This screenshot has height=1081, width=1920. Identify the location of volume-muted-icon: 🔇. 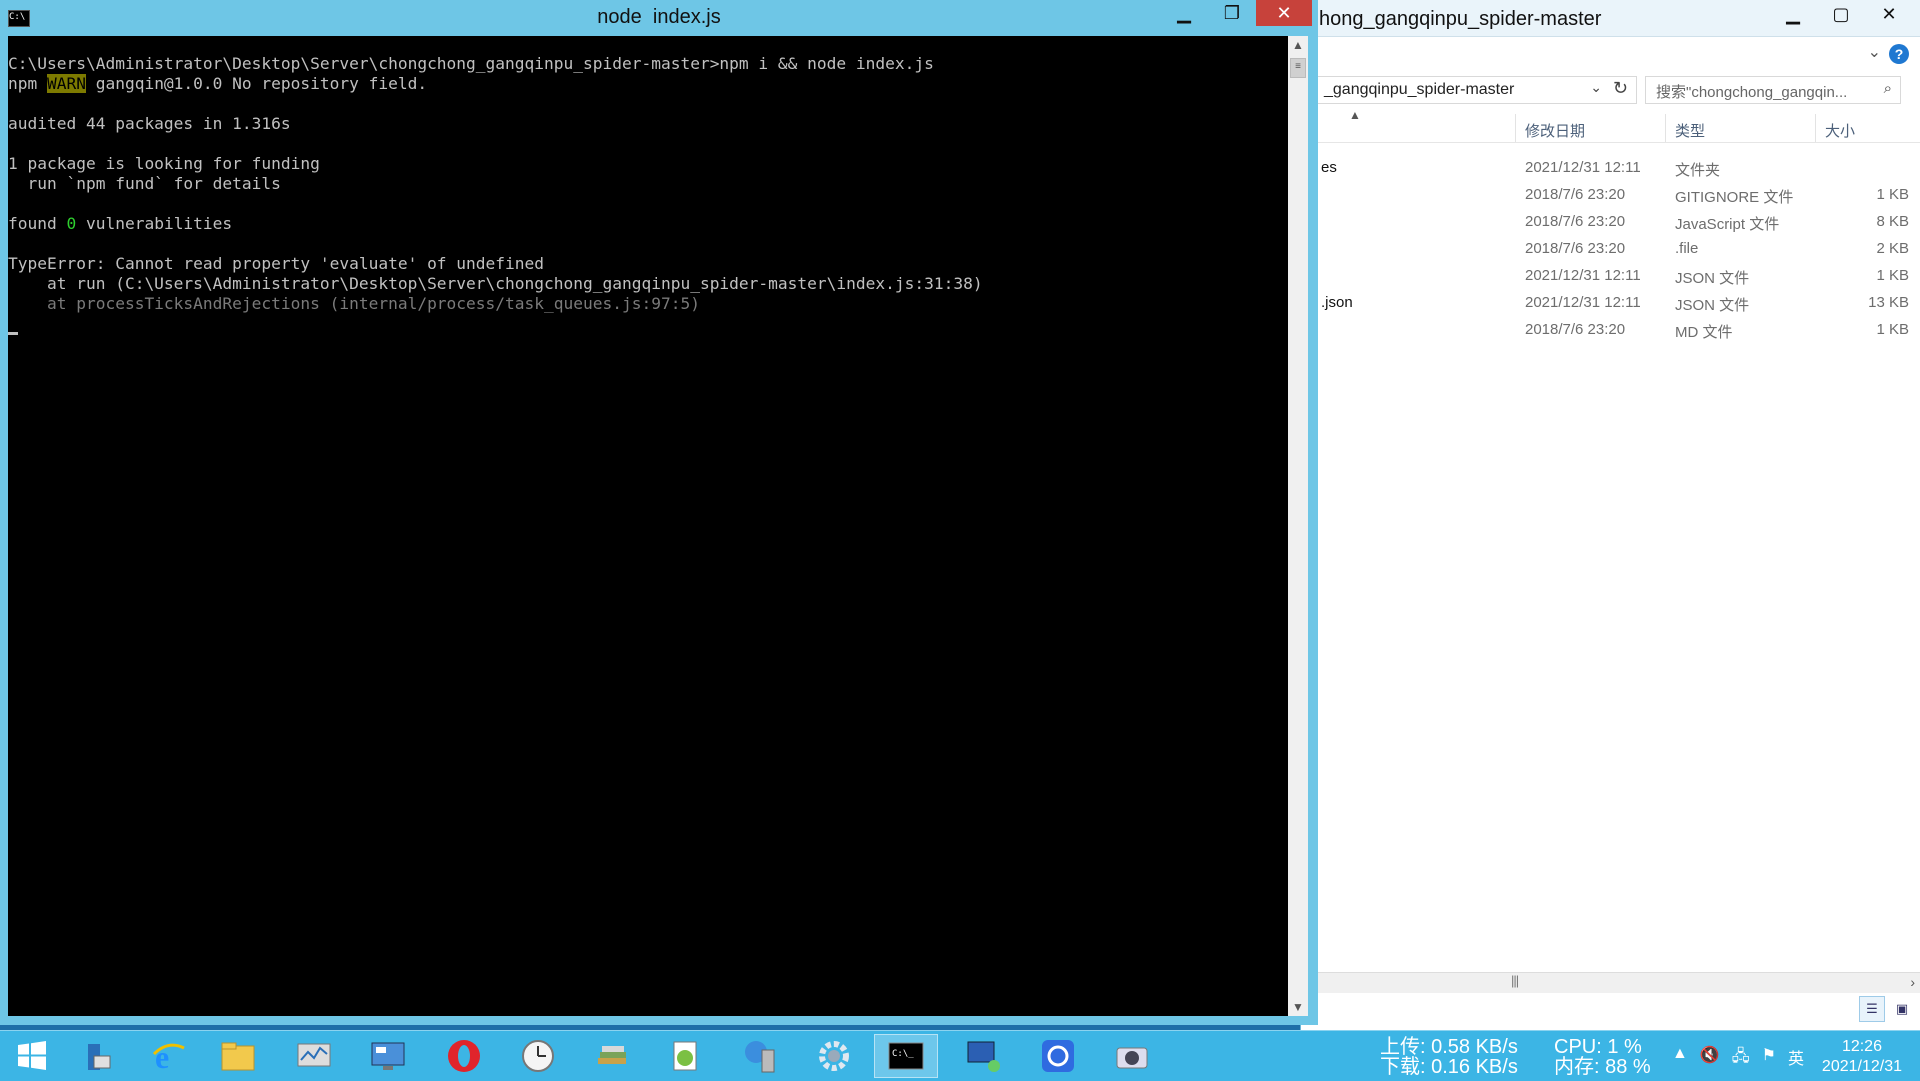
(1710, 1058).